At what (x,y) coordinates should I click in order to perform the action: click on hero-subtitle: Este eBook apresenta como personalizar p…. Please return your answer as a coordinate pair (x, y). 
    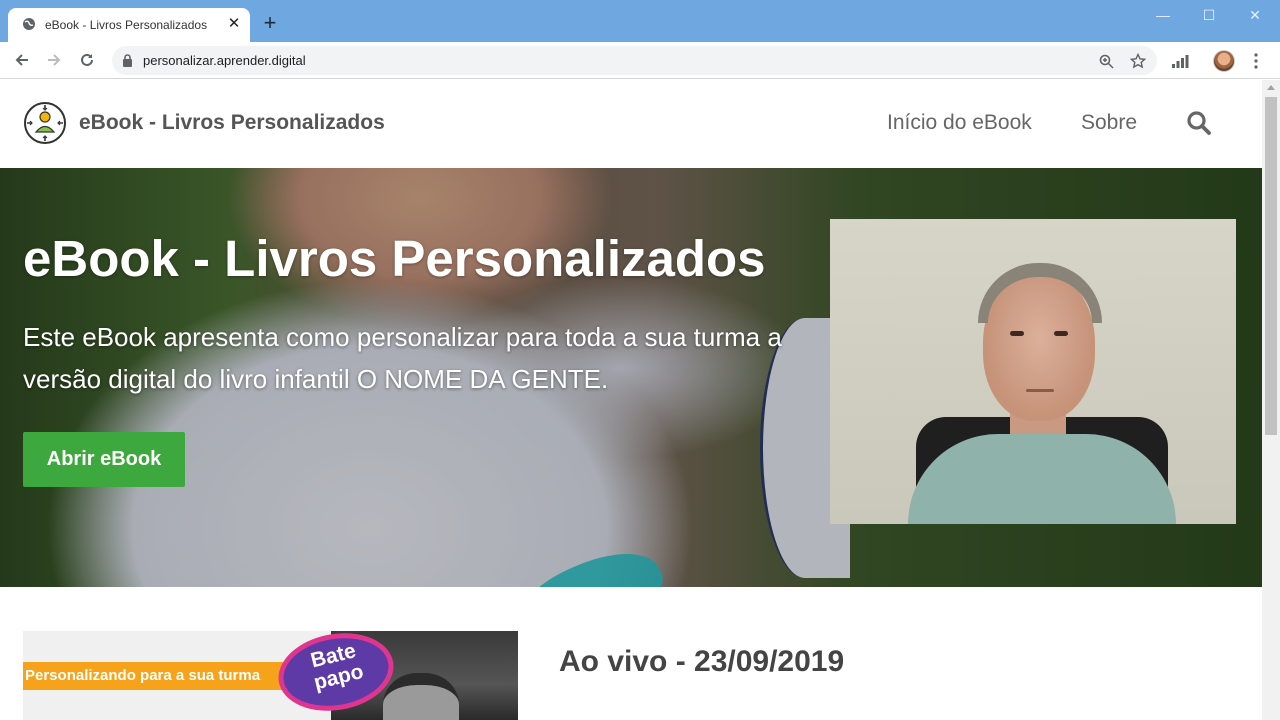
    Looking at the image, I should click on (402, 358).